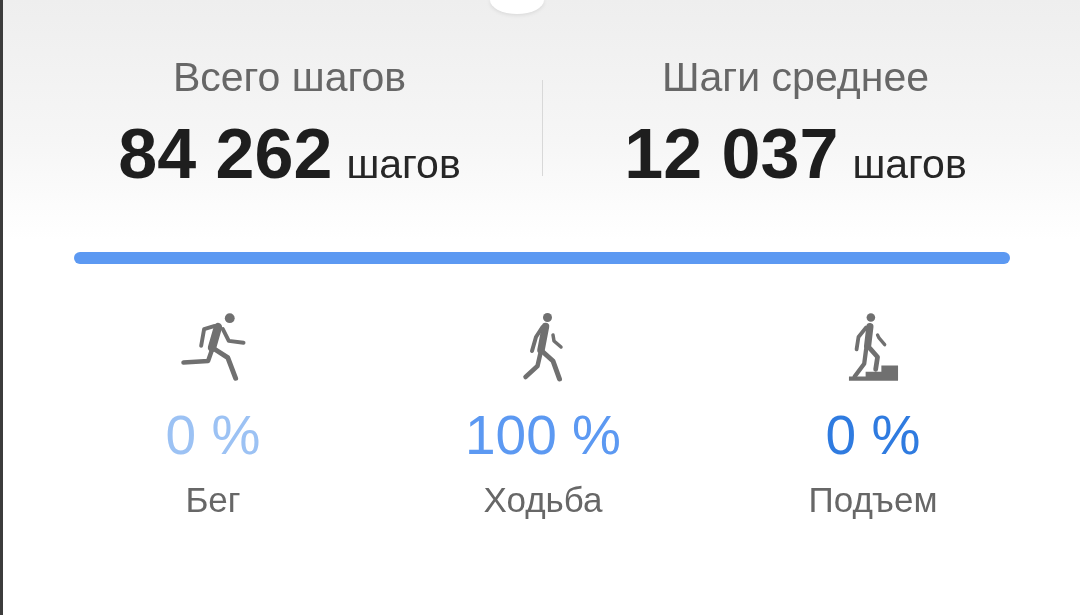 This screenshot has width=1080, height=615. I want to click on activity-label: Бег, so click(213, 500).